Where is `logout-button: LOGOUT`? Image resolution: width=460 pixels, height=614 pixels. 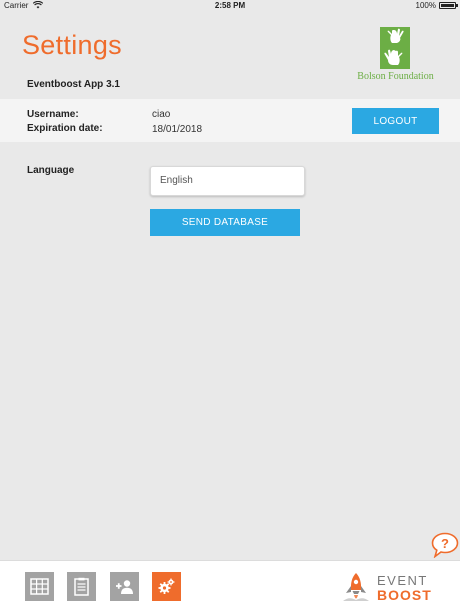 logout-button: LOGOUT is located at coordinates (395, 121).